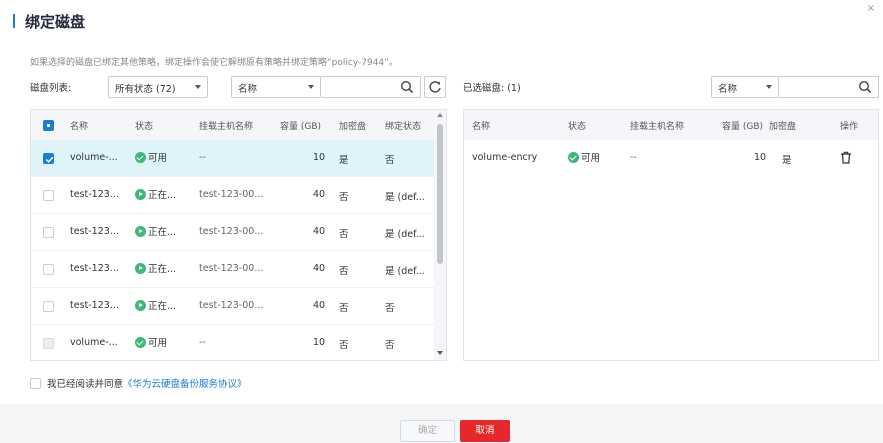 This screenshot has height=443, width=883. I want to click on left-field-select: 名称, so click(276, 87).